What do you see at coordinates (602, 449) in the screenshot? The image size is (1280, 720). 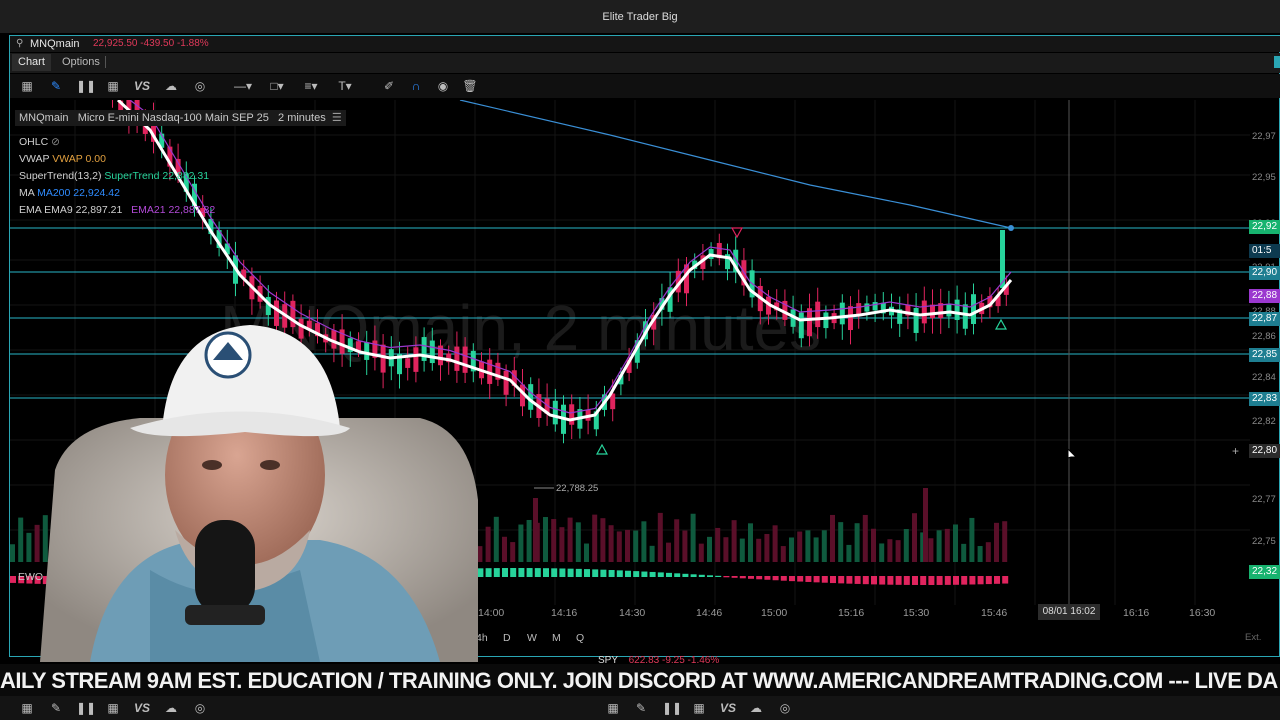 I see `buy-signal-marker` at bounding box center [602, 449].